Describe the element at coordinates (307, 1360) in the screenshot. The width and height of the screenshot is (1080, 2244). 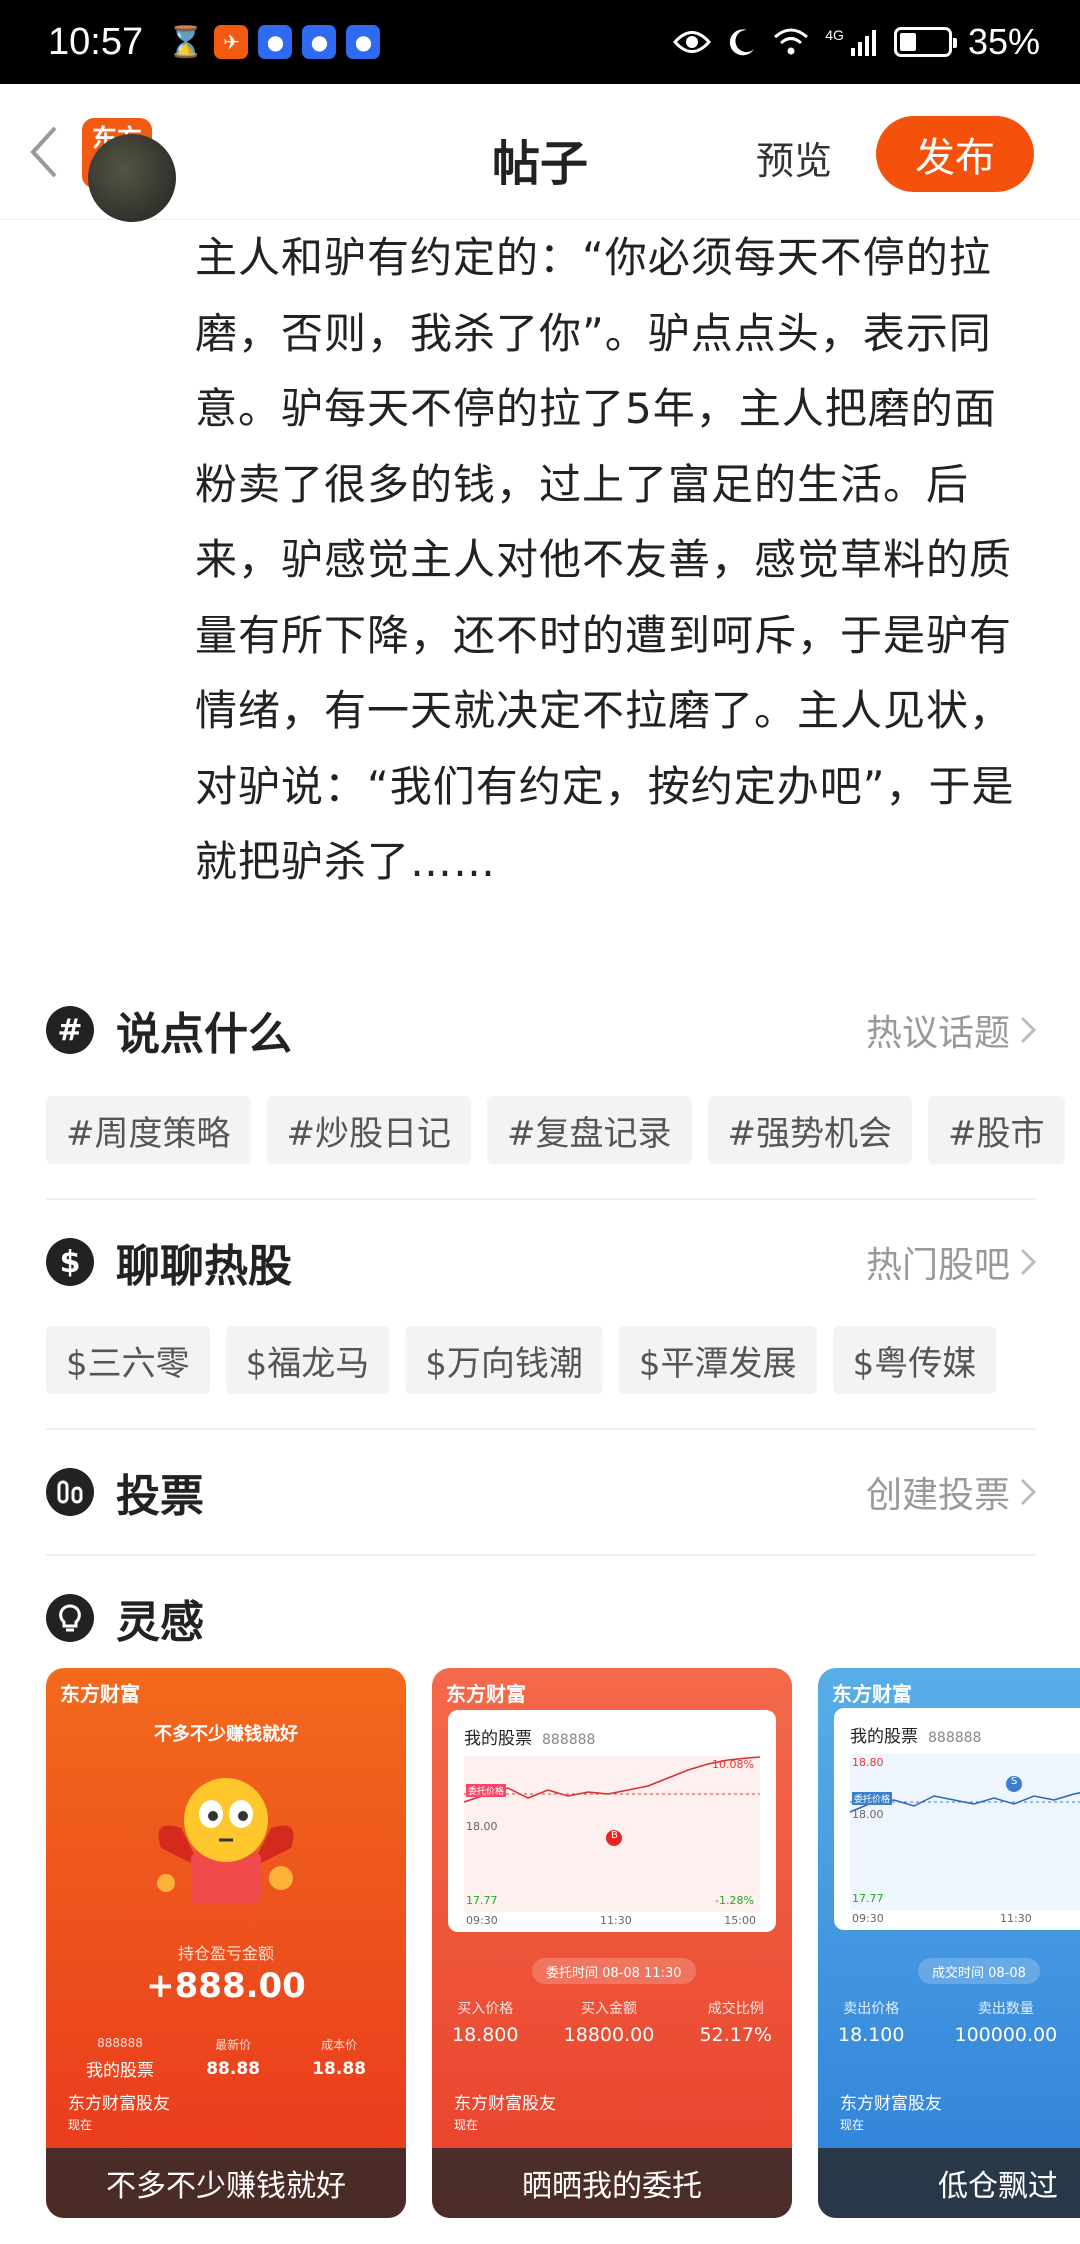
I see `stock-chip: $福龙马` at that location.